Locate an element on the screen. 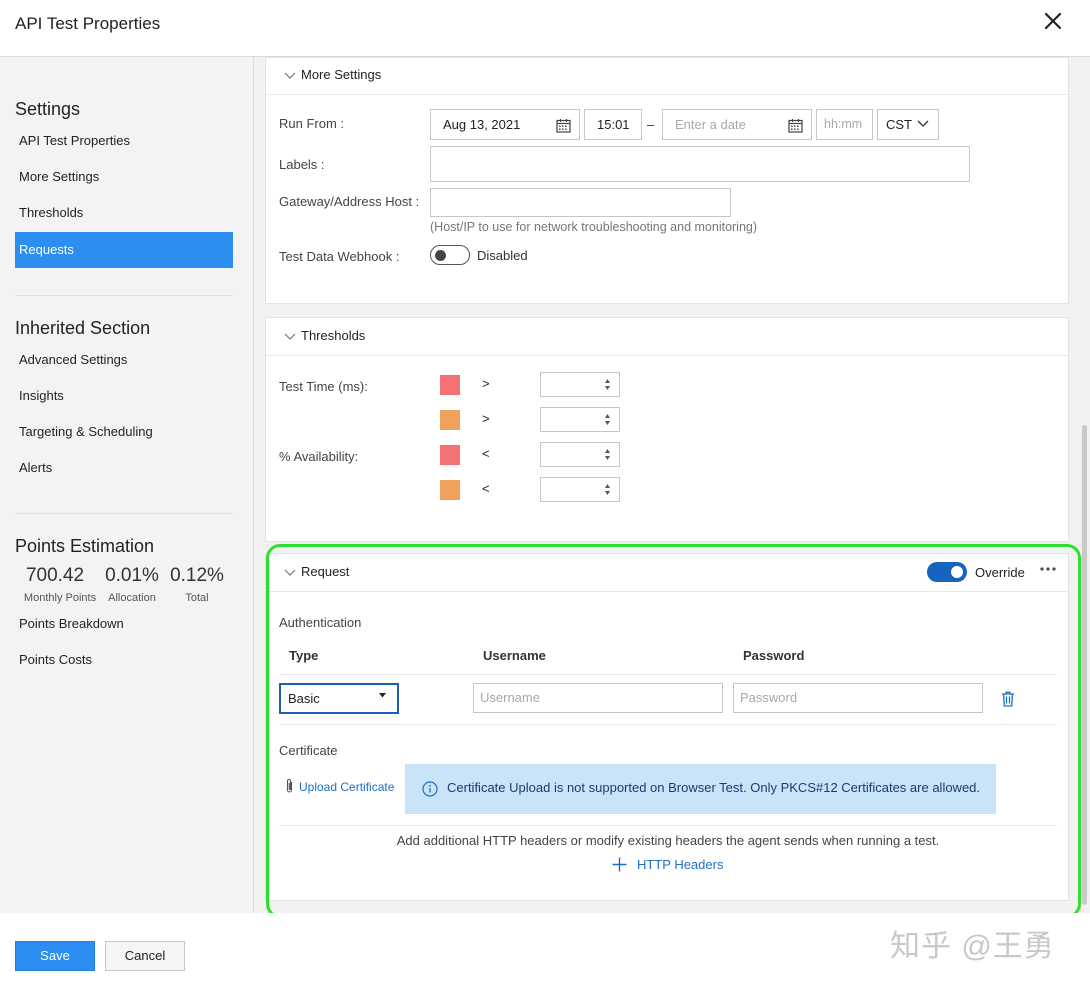  start-date-input: Aug 13, 2021 is located at coordinates (505, 124).